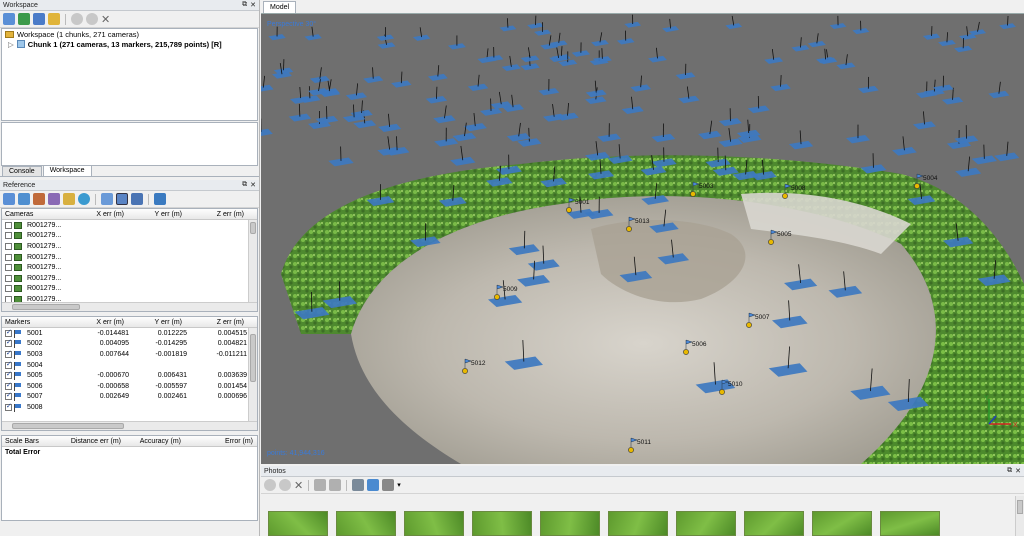 This screenshot has width=1024, height=536. I want to click on align-icon, so click(54, 19).